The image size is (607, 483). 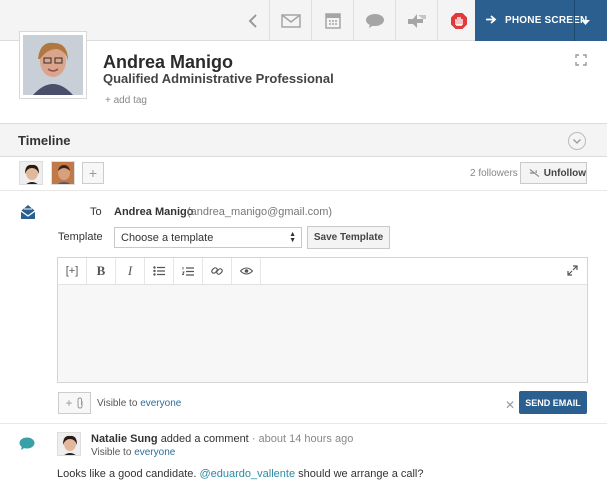 I want to click on phone-screen-button: PHONE SCREEN, so click(x=541, y=20).